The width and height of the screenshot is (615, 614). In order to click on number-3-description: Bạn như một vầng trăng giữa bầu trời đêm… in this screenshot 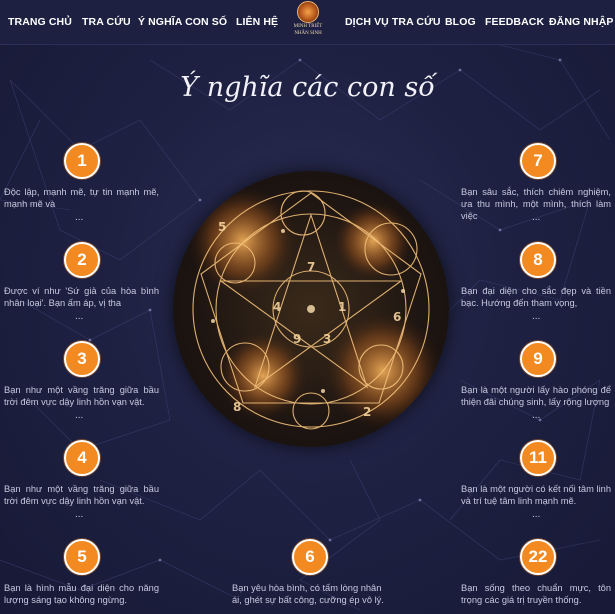, I will do `click(81, 396)`.